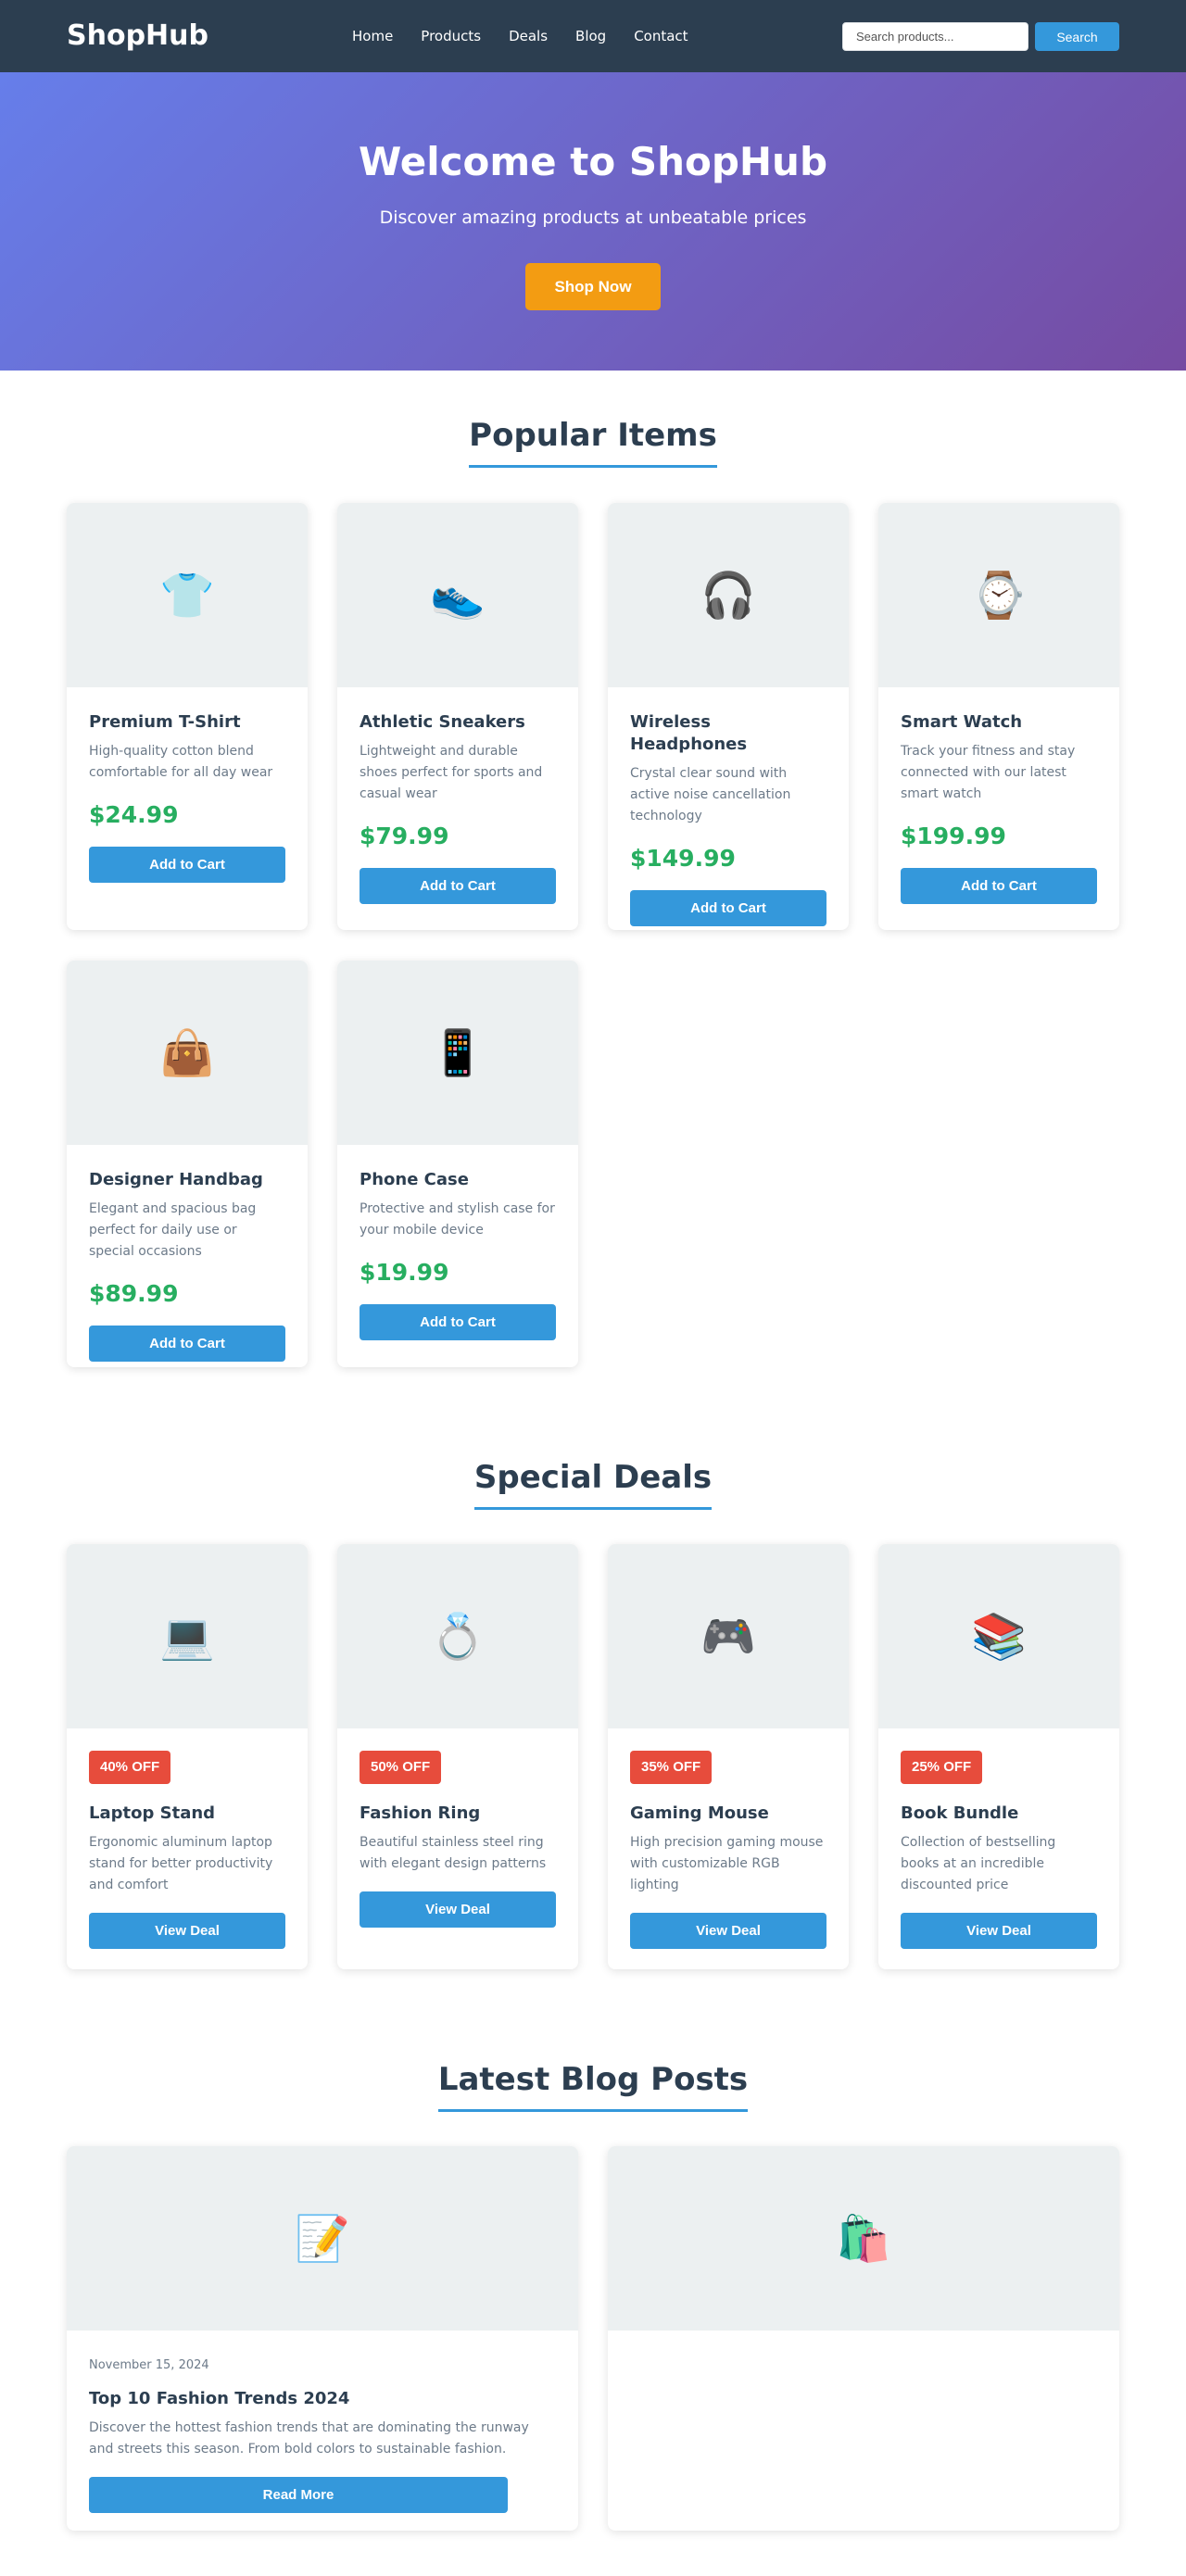  Describe the element at coordinates (372, 36) in the screenshot. I see `nav-home: Home` at that location.